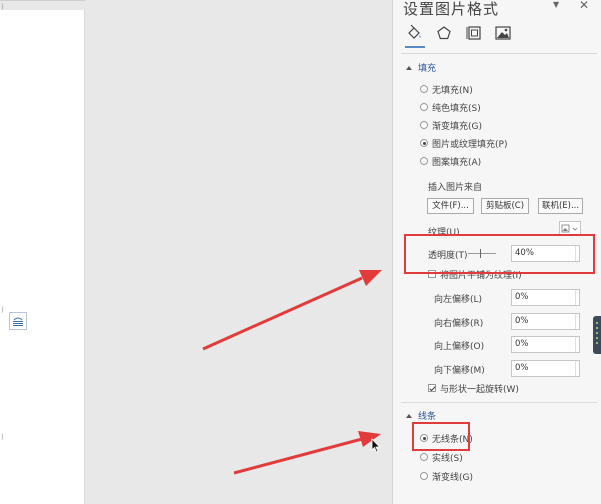 Image resolution: width=601 pixels, height=504 pixels. I want to click on radio-label: 实线(S), so click(447, 458).